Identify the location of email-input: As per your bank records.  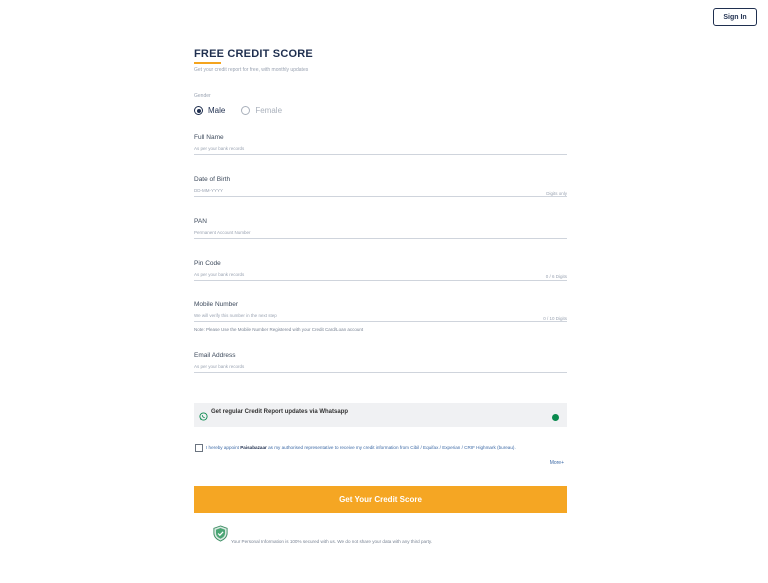
(380, 367).